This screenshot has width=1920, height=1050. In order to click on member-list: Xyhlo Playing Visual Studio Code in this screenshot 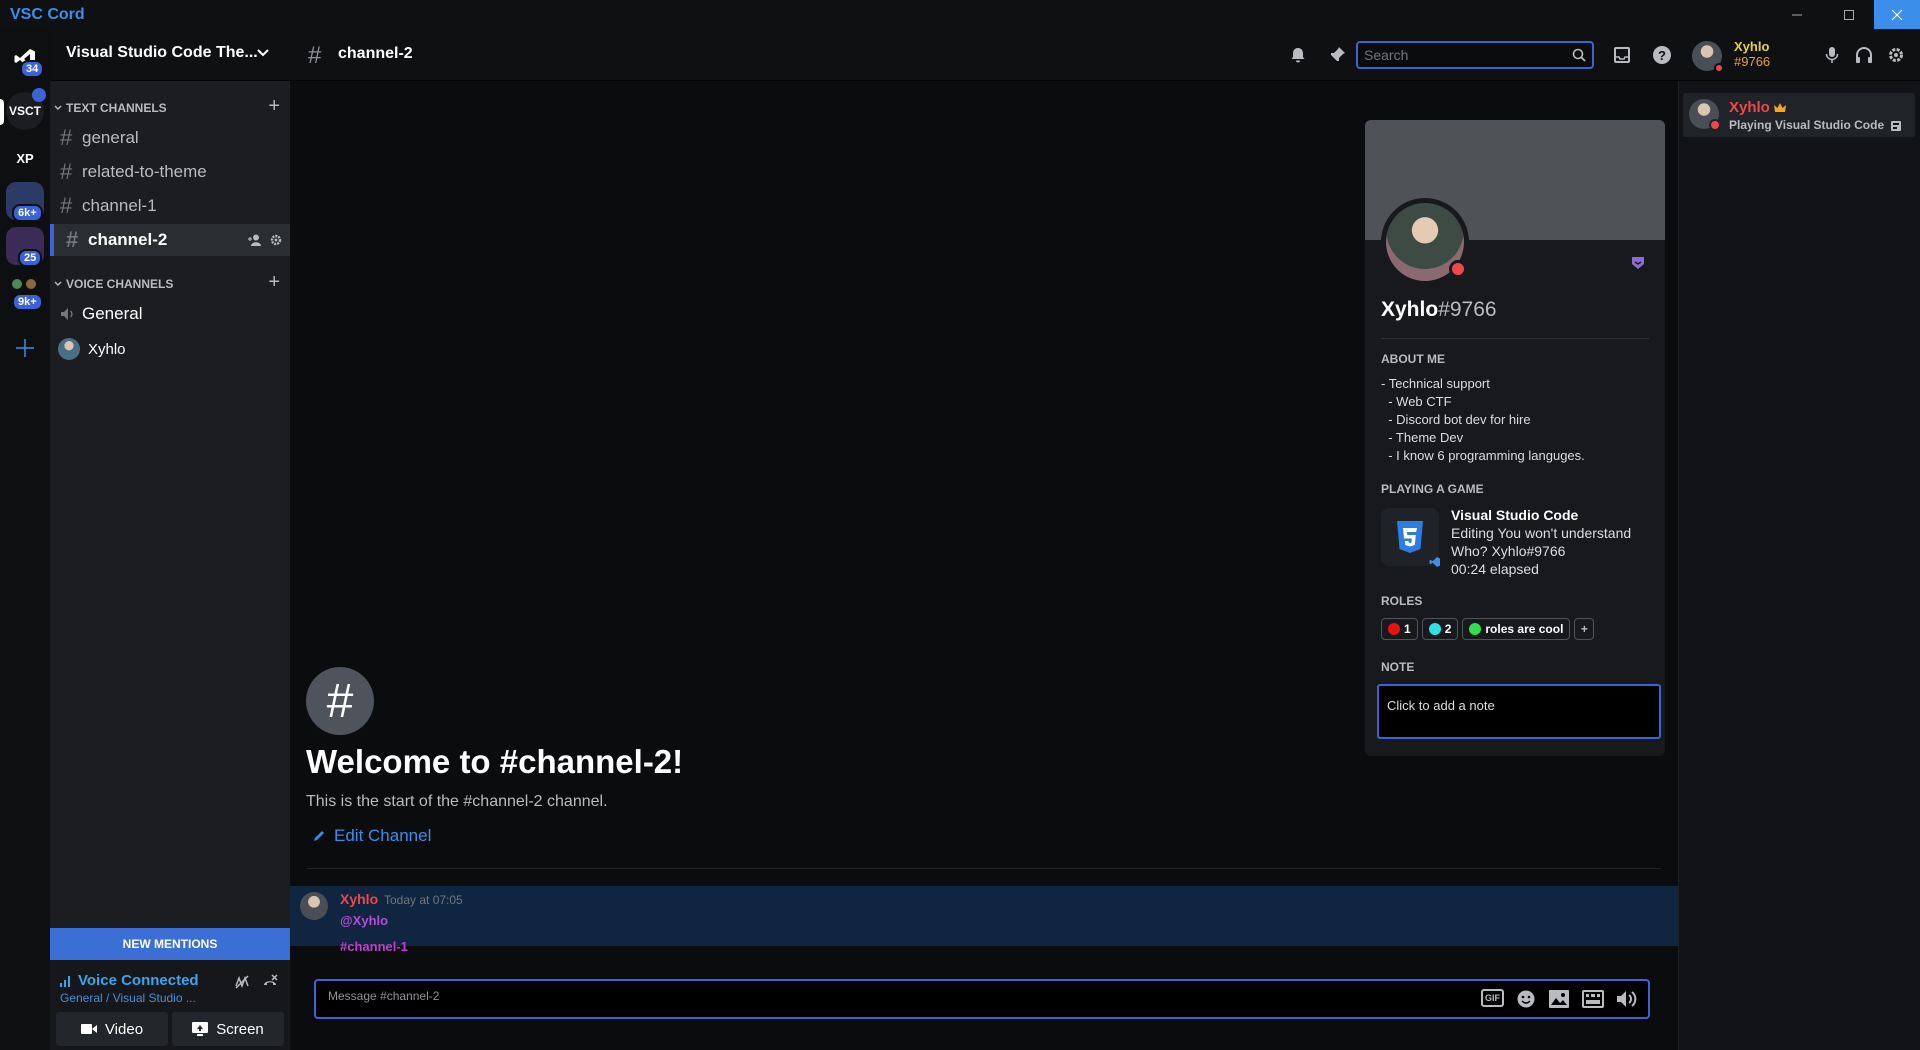, I will do `click(1799, 565)`.